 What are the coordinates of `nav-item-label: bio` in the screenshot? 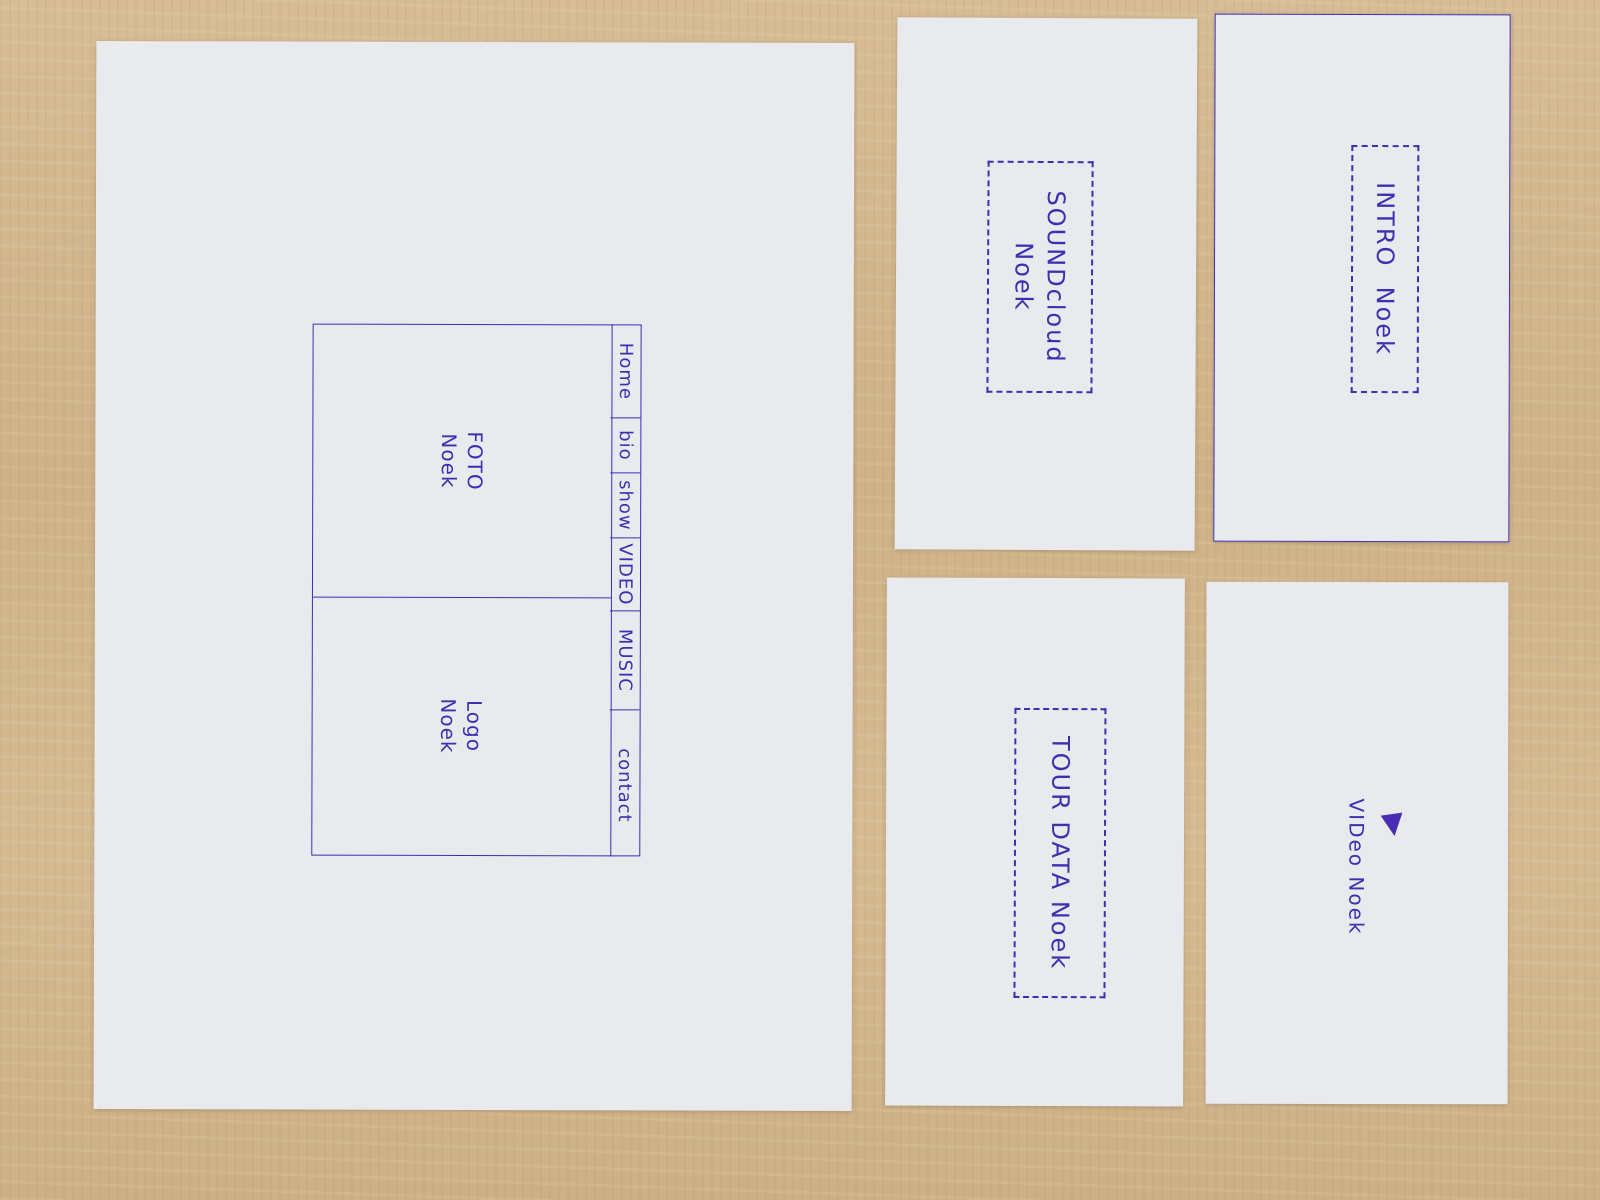 It's located at (625, 445).